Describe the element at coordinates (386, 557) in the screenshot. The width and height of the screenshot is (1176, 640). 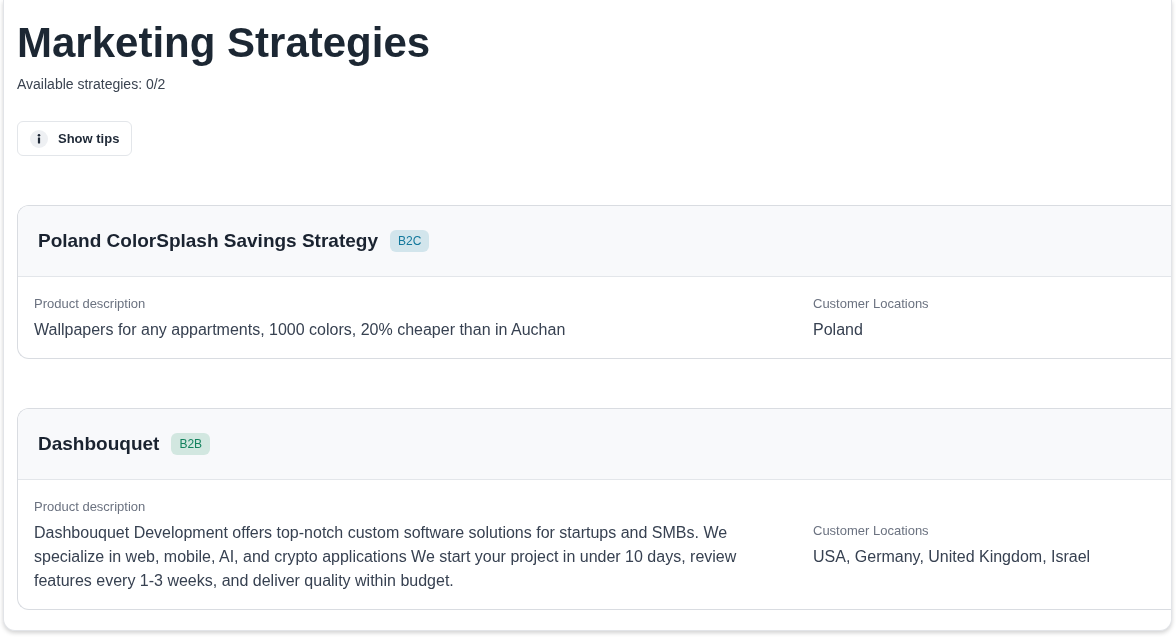
I see `field-value: Dashbouquet Development offers top-notch custom software solutions for startups and SMBs. We specialize in web, mobile, AI, and crypto applications We start your project in under 10 days, review features every 1-3 weeks, and deliver quality within budget.` at that location.